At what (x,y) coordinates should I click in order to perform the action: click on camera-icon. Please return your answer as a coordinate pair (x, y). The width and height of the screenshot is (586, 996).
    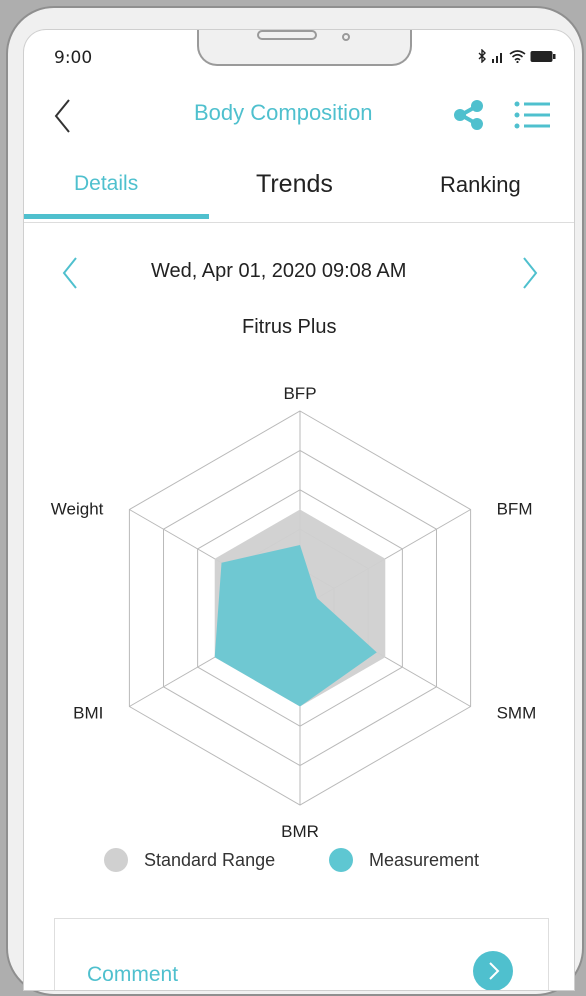
    Looking at the image, I should click on (346, 37).